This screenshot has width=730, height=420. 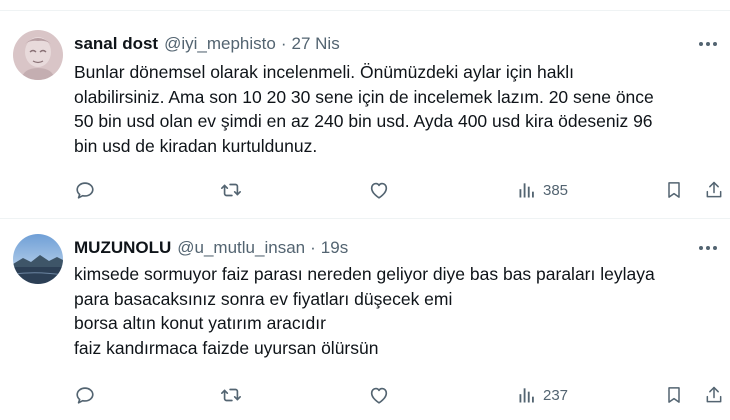 I want to click on display-name: sanal dost, so click(x=116, y=44).